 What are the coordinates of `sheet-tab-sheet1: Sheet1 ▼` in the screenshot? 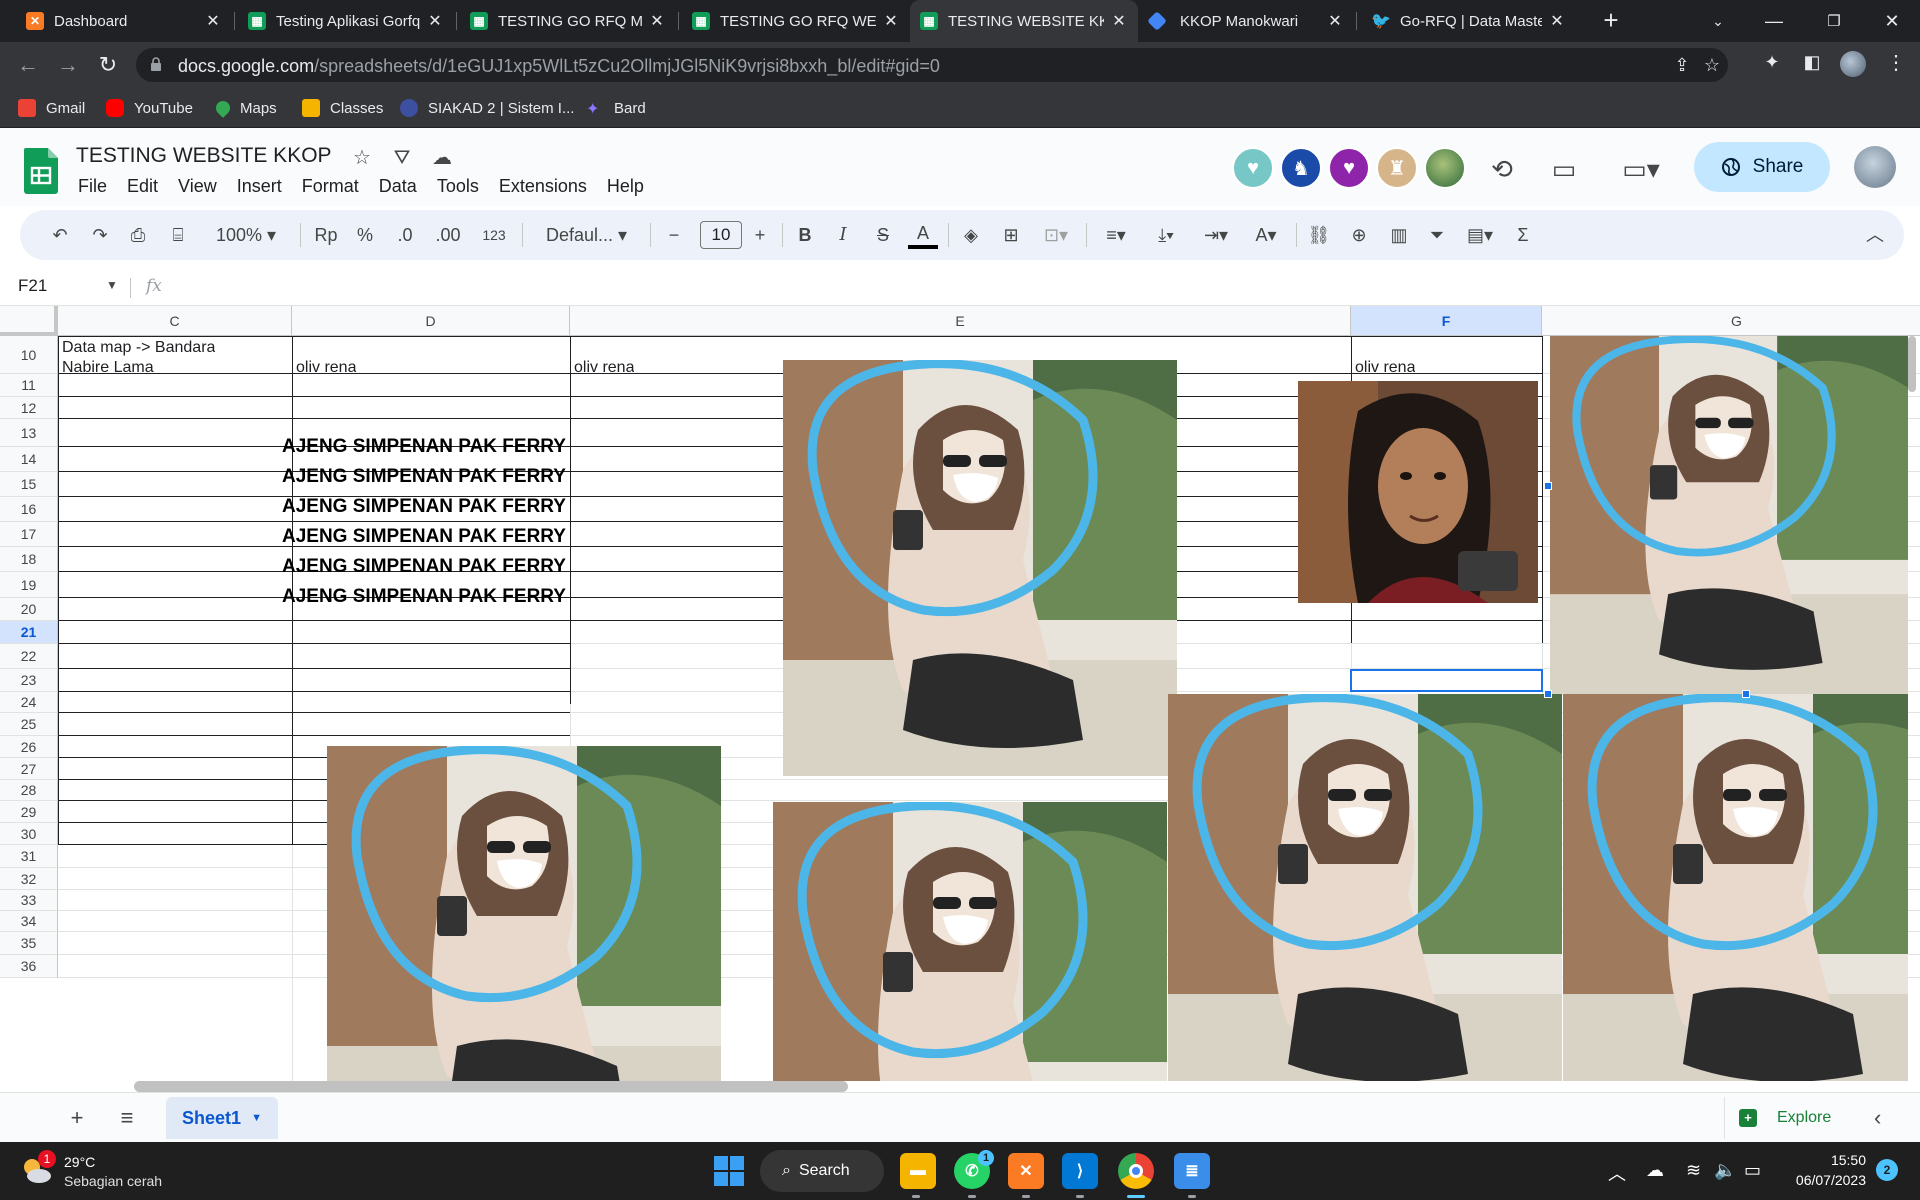 It's located at (222, 1118).